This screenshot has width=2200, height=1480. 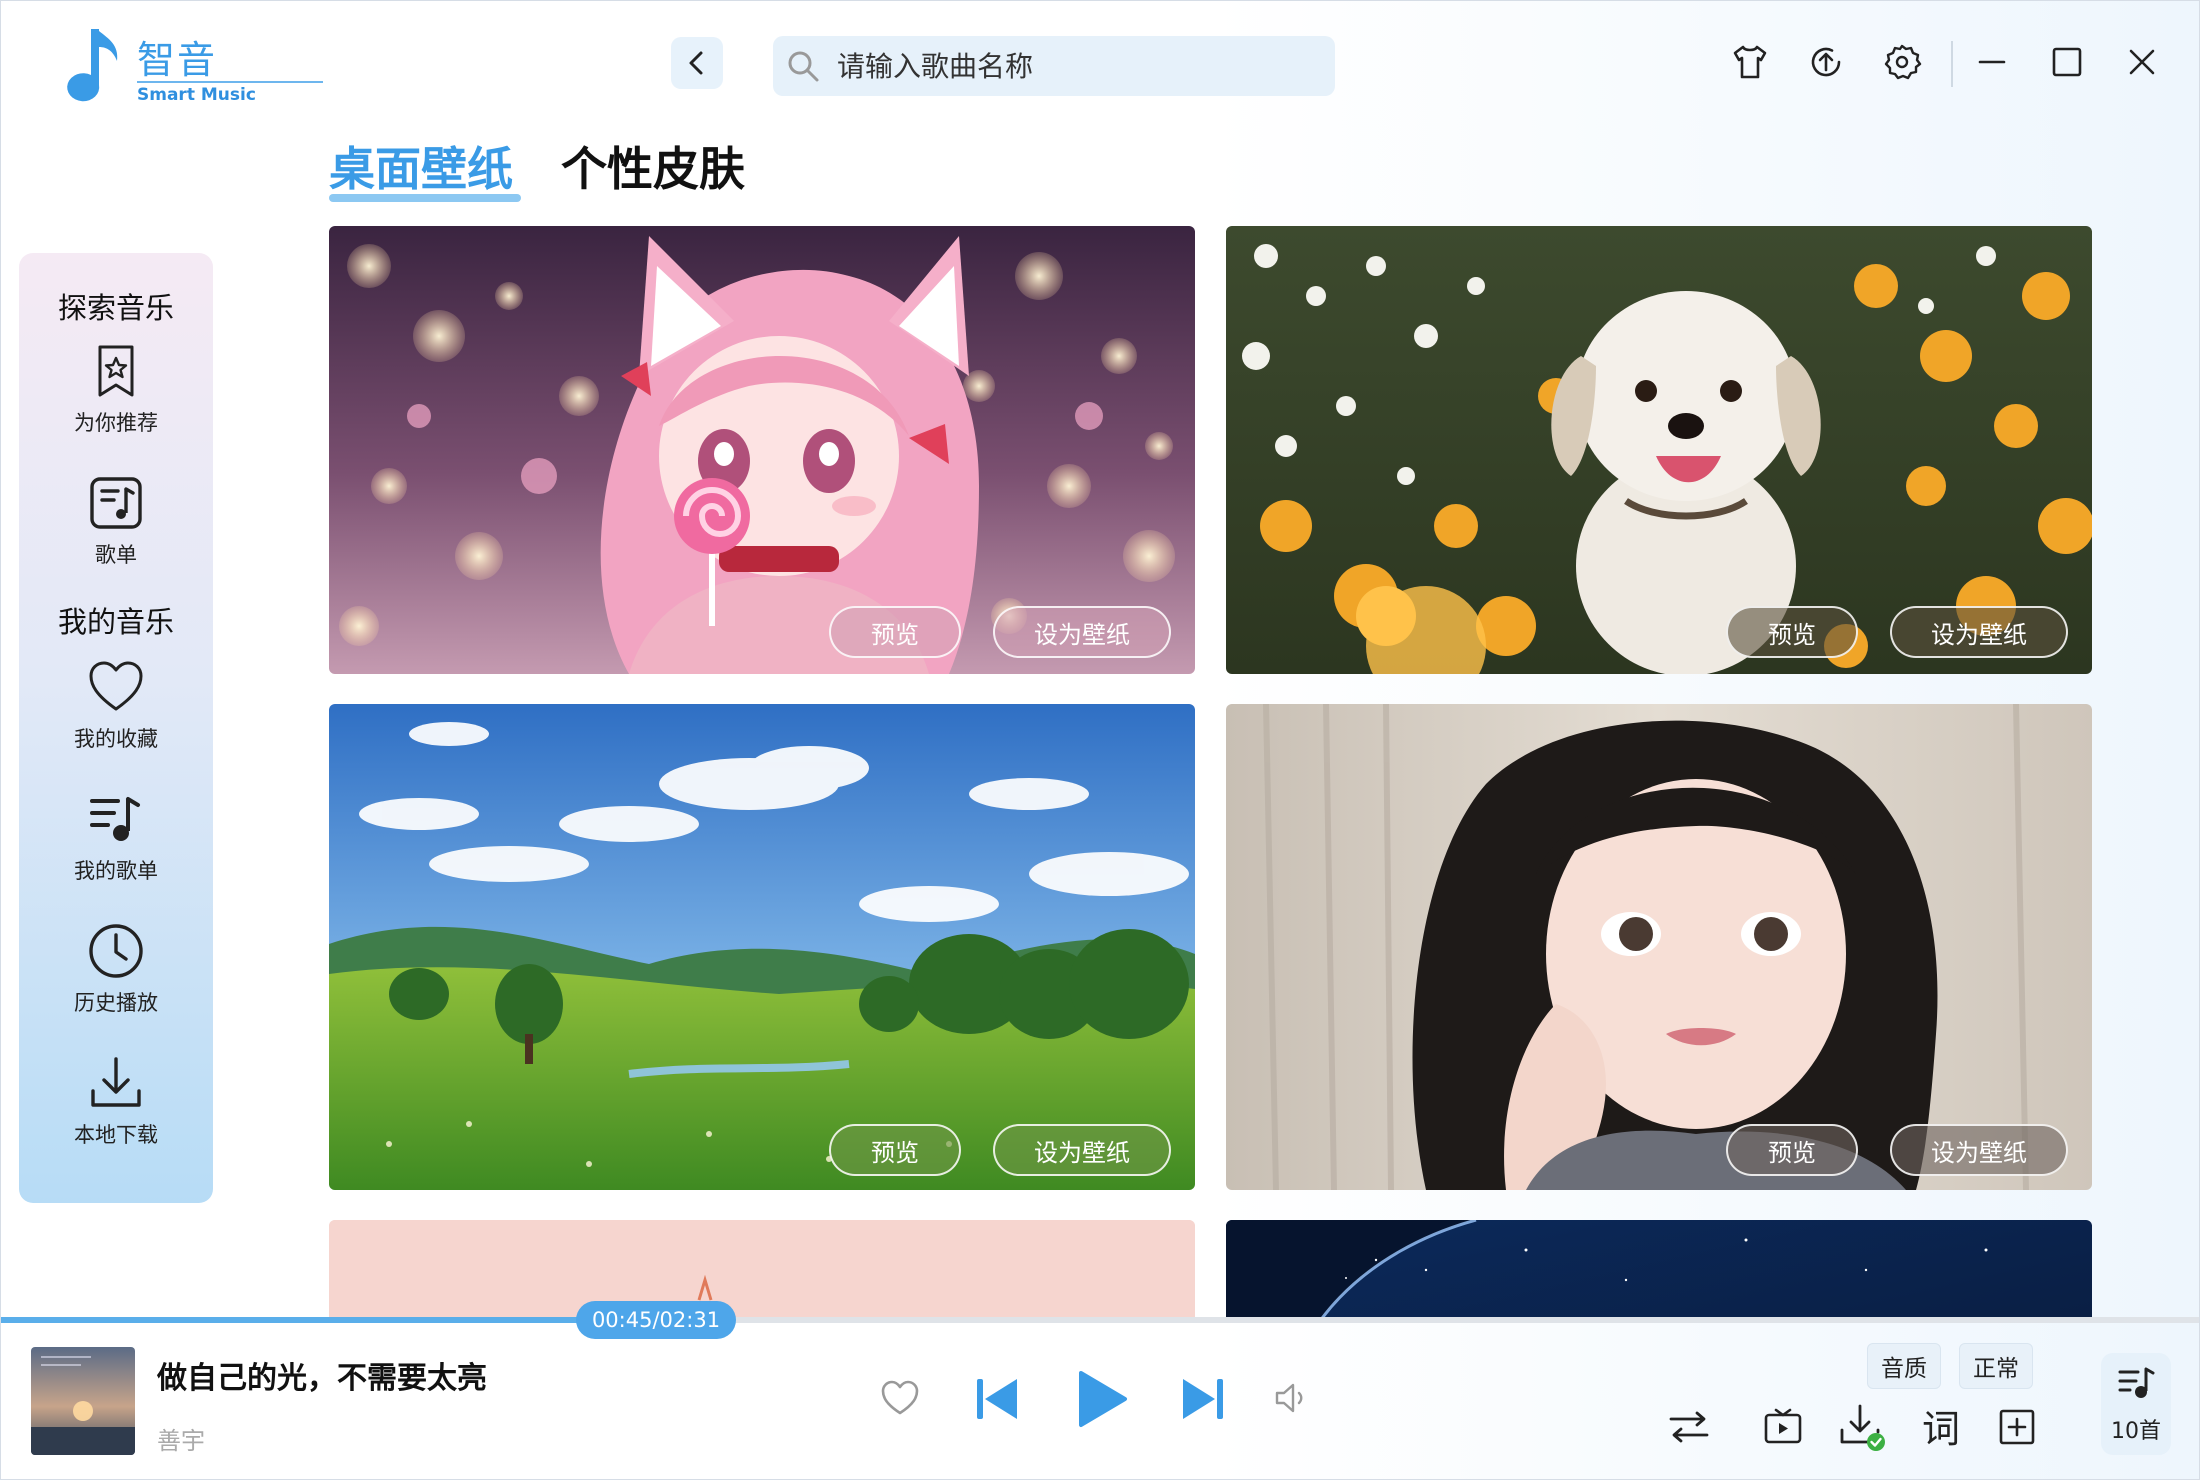 I want to click on music-list-icon, so click(x=116, y=503).